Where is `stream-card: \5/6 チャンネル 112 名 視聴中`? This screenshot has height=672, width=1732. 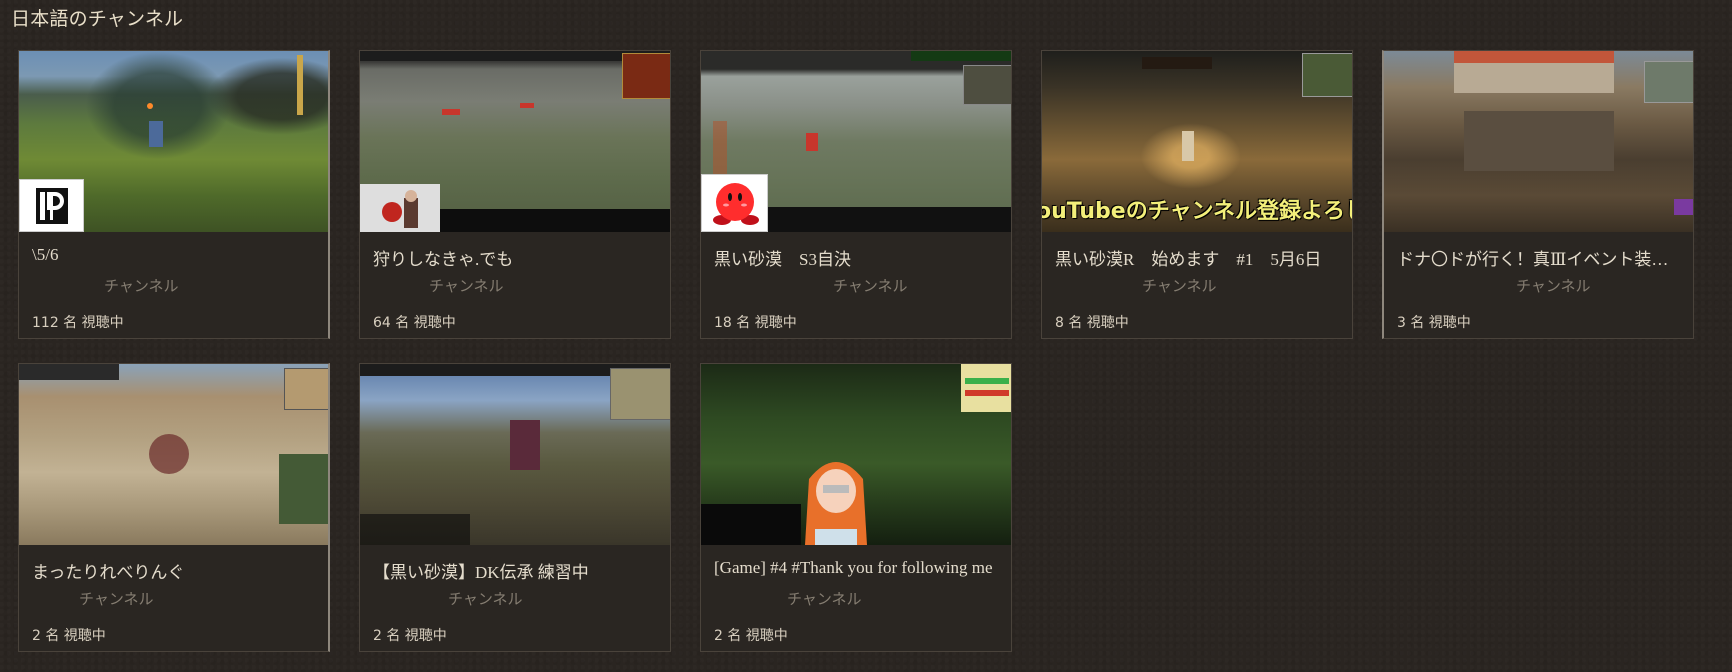
stream-card: \5/6 チャンネル 112 名 視聴中 is located at coordinates (174, 194).